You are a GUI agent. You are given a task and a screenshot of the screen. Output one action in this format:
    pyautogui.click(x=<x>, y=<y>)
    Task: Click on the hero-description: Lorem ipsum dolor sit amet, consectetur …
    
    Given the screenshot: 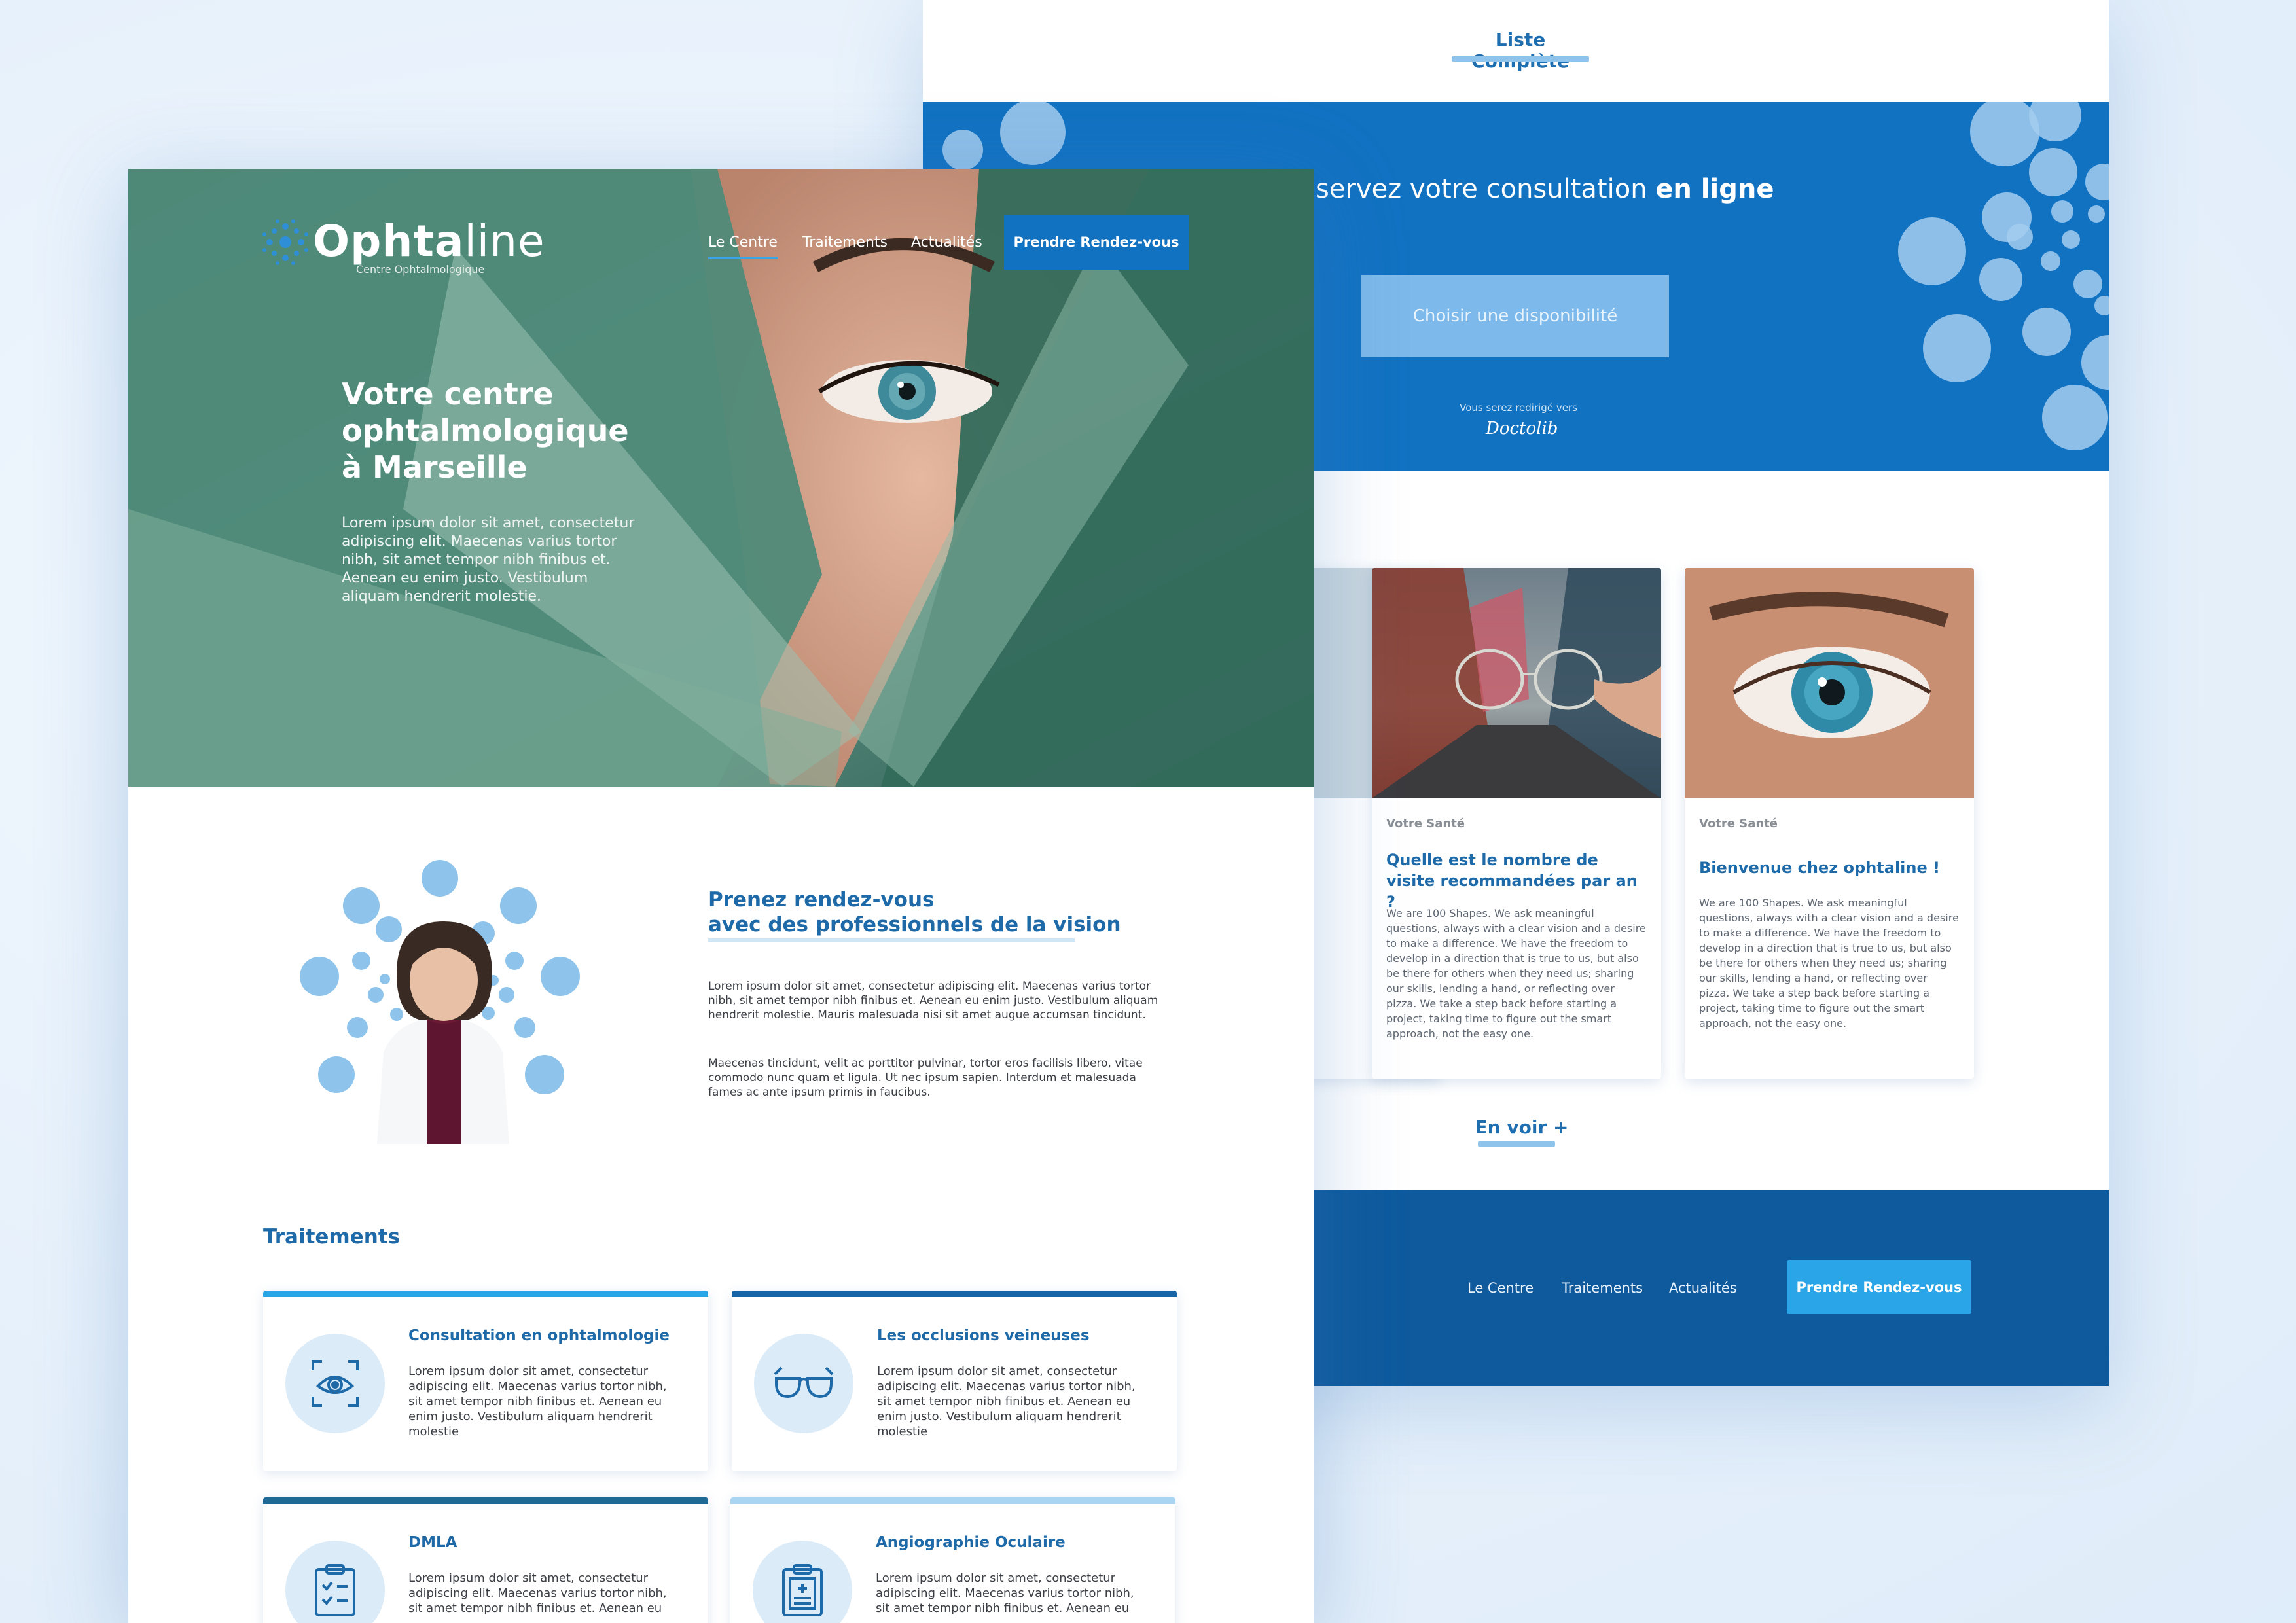 What is the action you would take?
    pyautogui.click(x=488, y=560)
    